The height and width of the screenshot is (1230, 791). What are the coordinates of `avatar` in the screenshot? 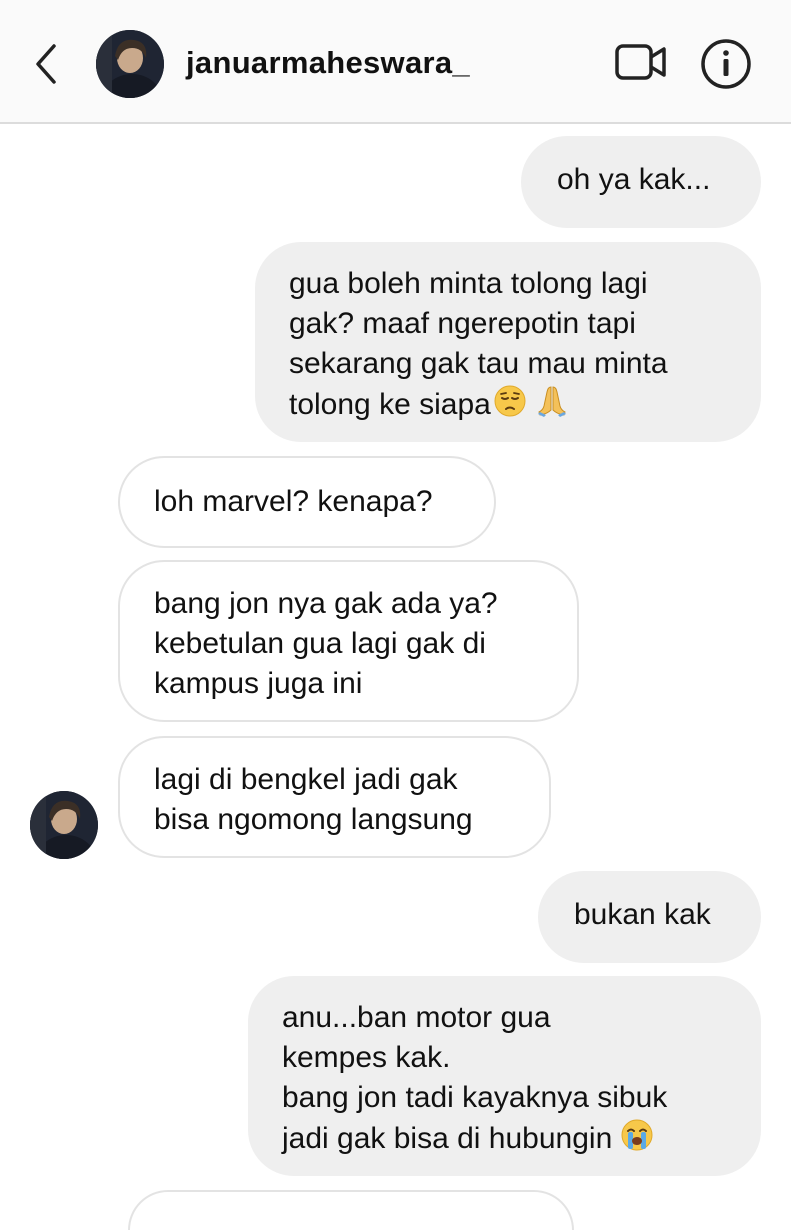 It's located at (130, 64).